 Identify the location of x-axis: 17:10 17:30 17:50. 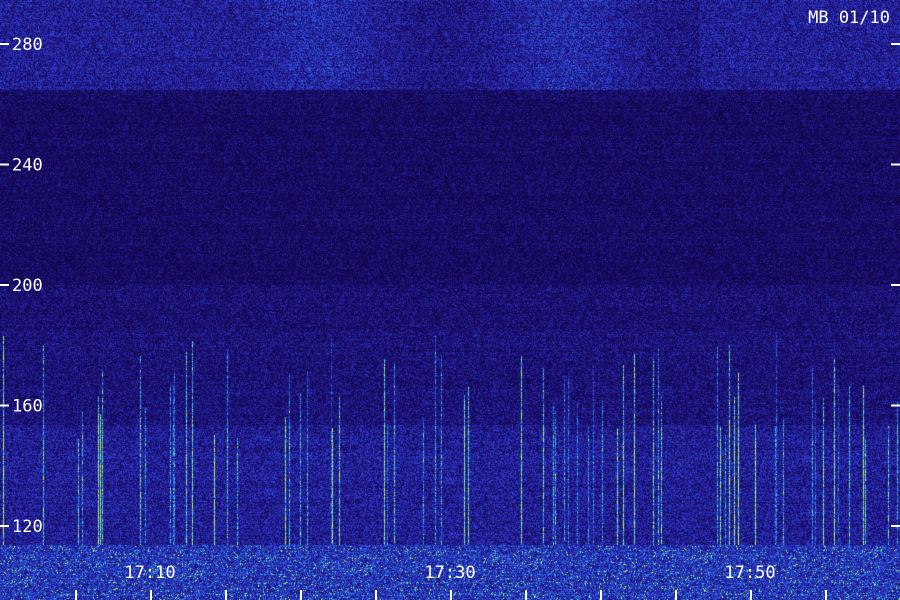
(451, 581).